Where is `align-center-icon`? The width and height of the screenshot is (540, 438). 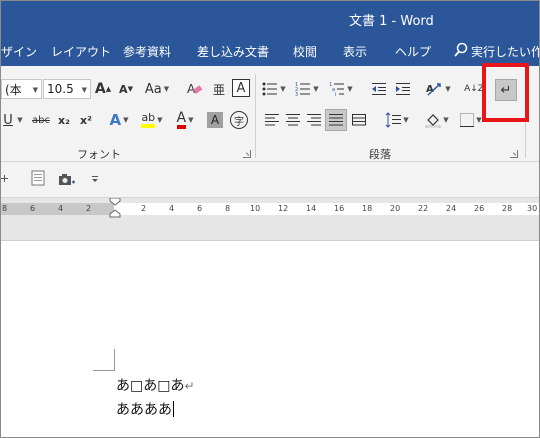 align-center-icon is located at coordinates (293, 120).